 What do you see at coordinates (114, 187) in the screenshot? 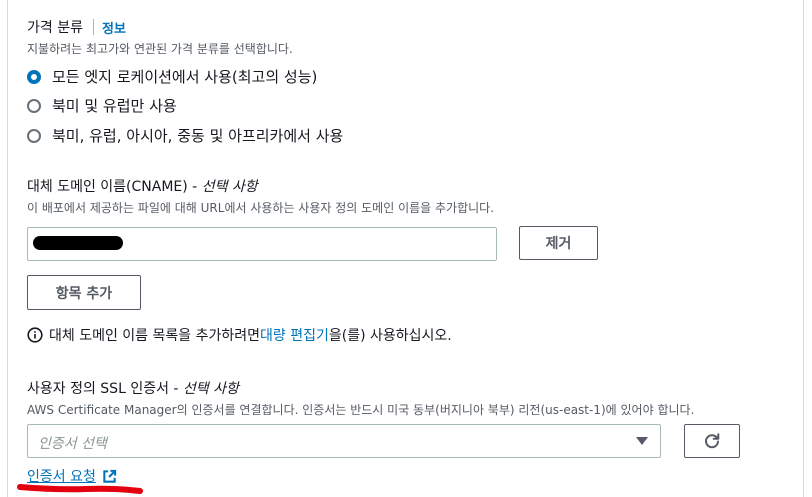
I see `cname-title: 대체 도메인 이름(CNAME) -` at bounding box center [114, 187].